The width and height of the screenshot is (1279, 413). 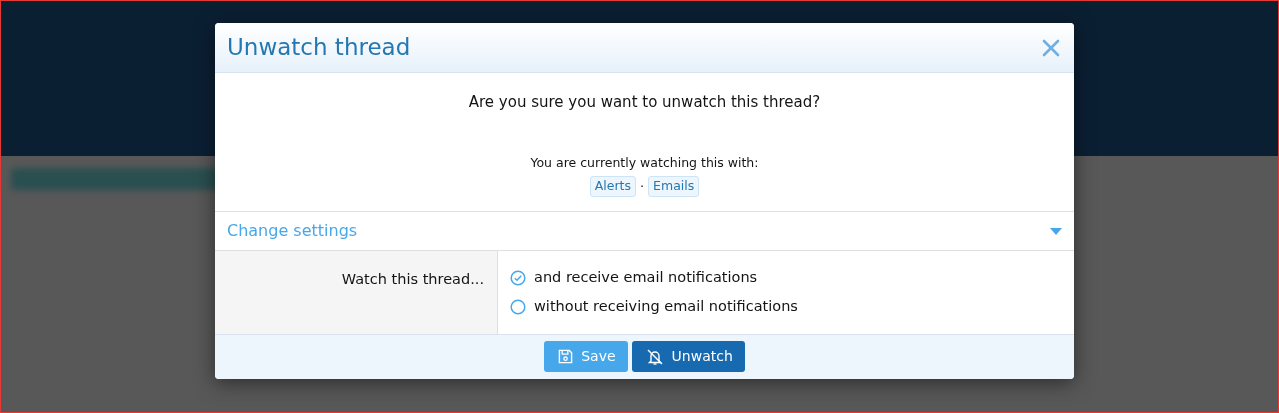 I want to click on watching-label: You are currently watching this with:, so click(x=644, y=162).